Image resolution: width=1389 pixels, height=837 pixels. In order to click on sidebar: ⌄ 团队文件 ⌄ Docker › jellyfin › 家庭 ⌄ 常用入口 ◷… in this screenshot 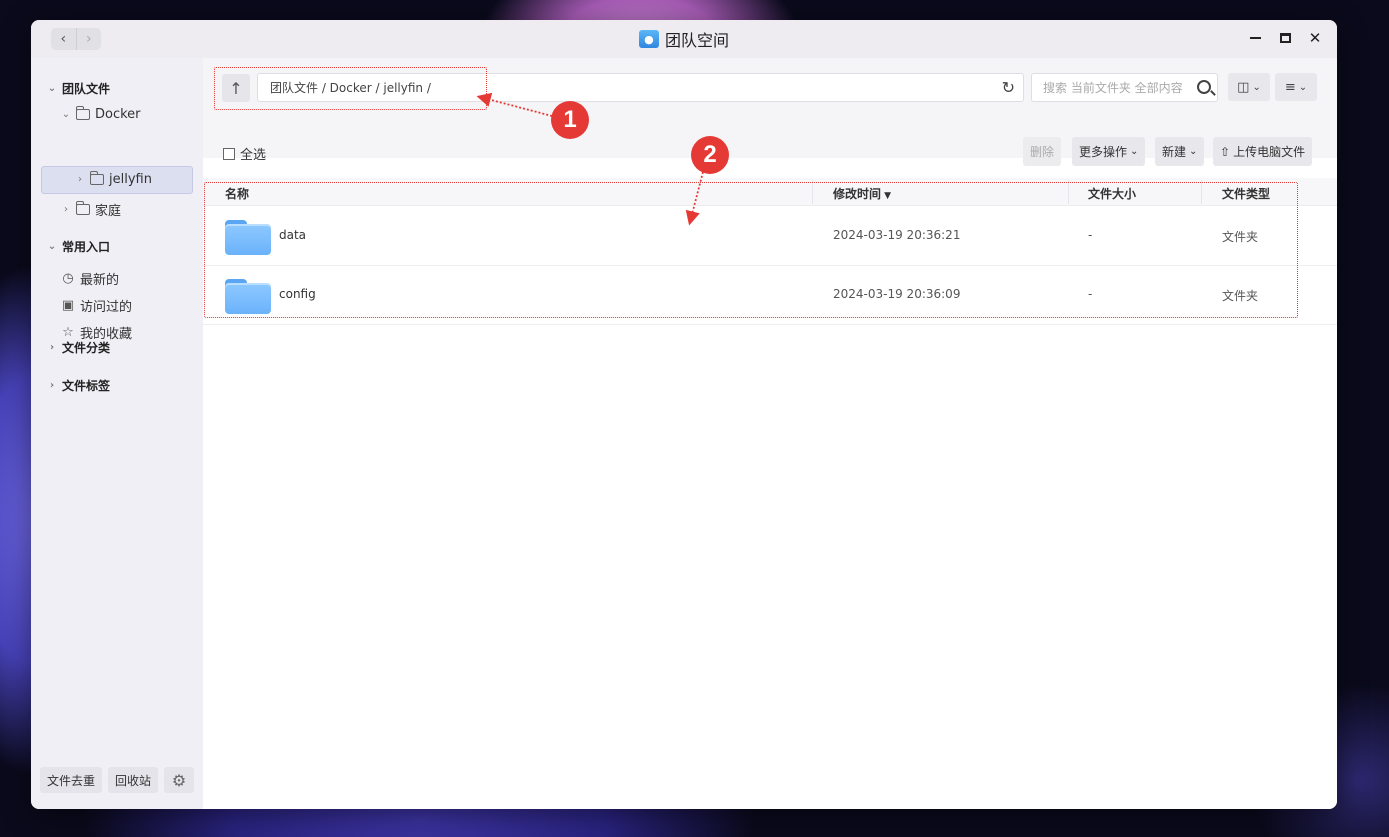, I will do `click(117, 433)`.